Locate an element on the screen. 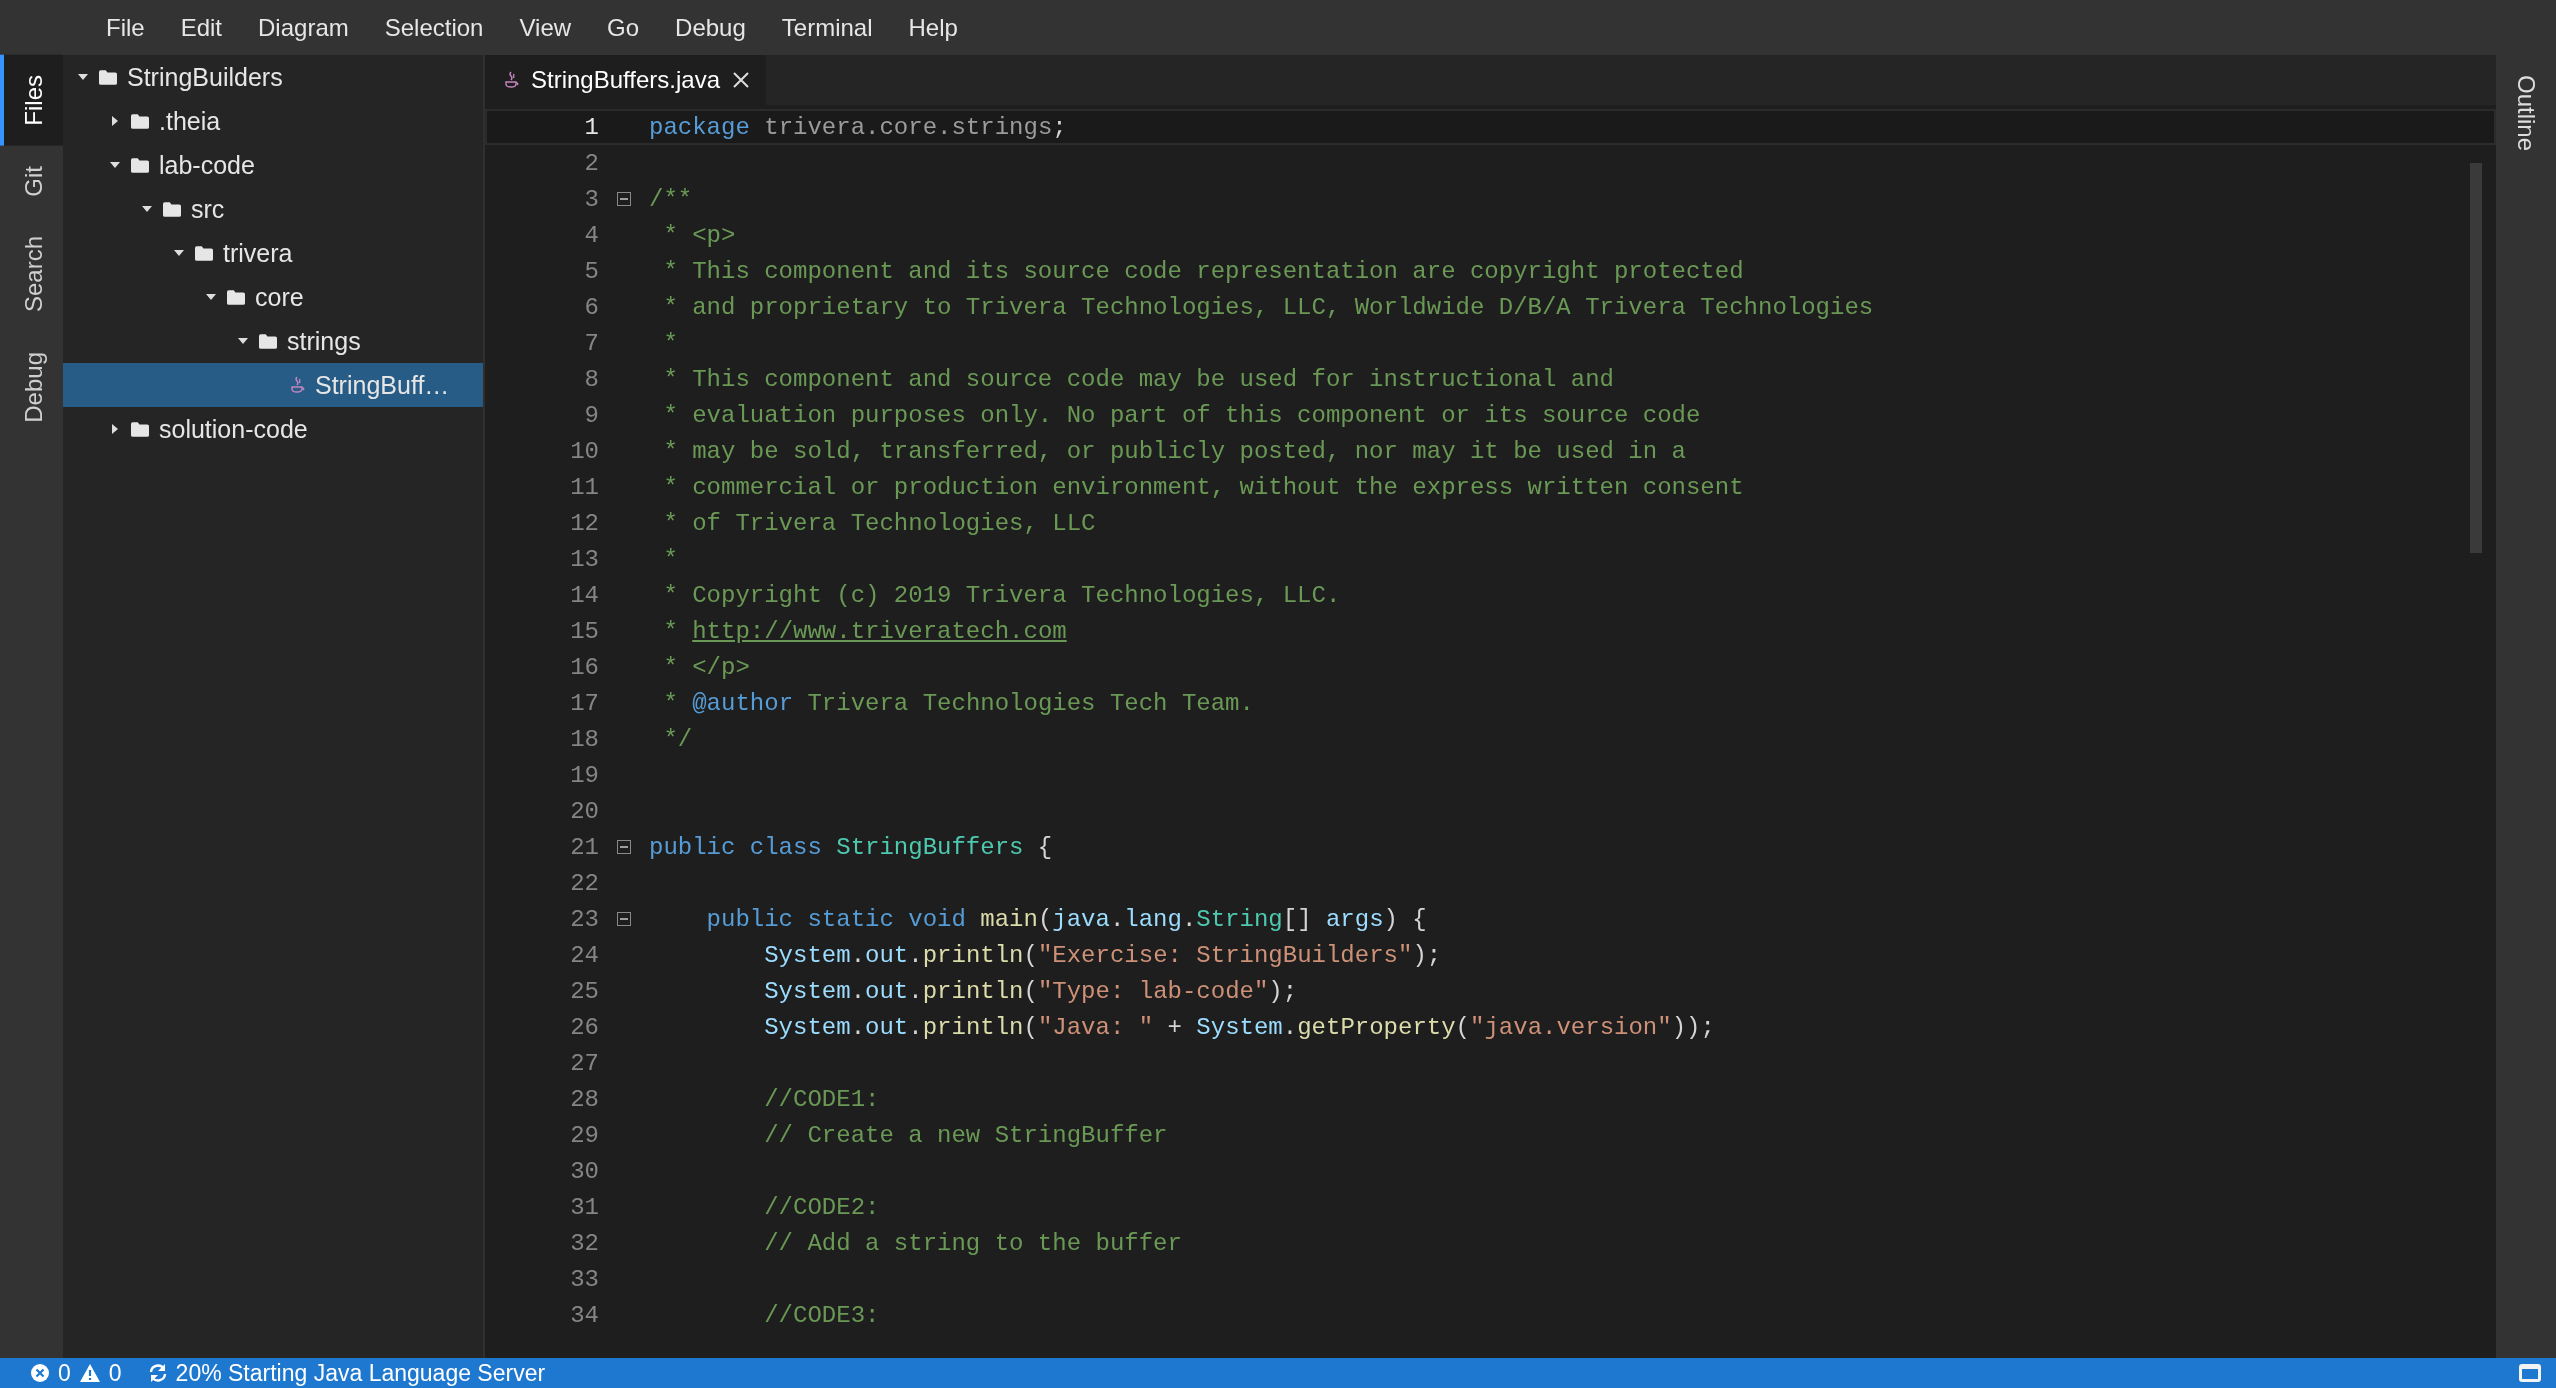 This screenshot has height=1388, width=2556. sync-icon is located at coordinates (157, 1373).